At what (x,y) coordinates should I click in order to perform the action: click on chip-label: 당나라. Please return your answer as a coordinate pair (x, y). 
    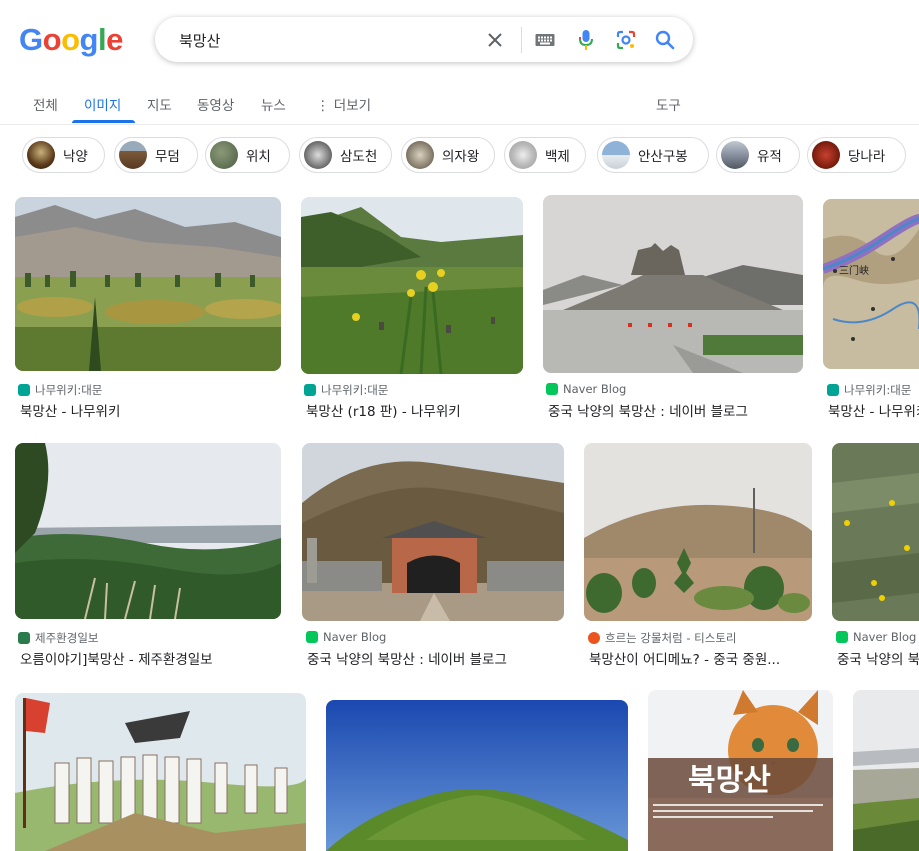
    Looking at the image, I should click on (867, 157).